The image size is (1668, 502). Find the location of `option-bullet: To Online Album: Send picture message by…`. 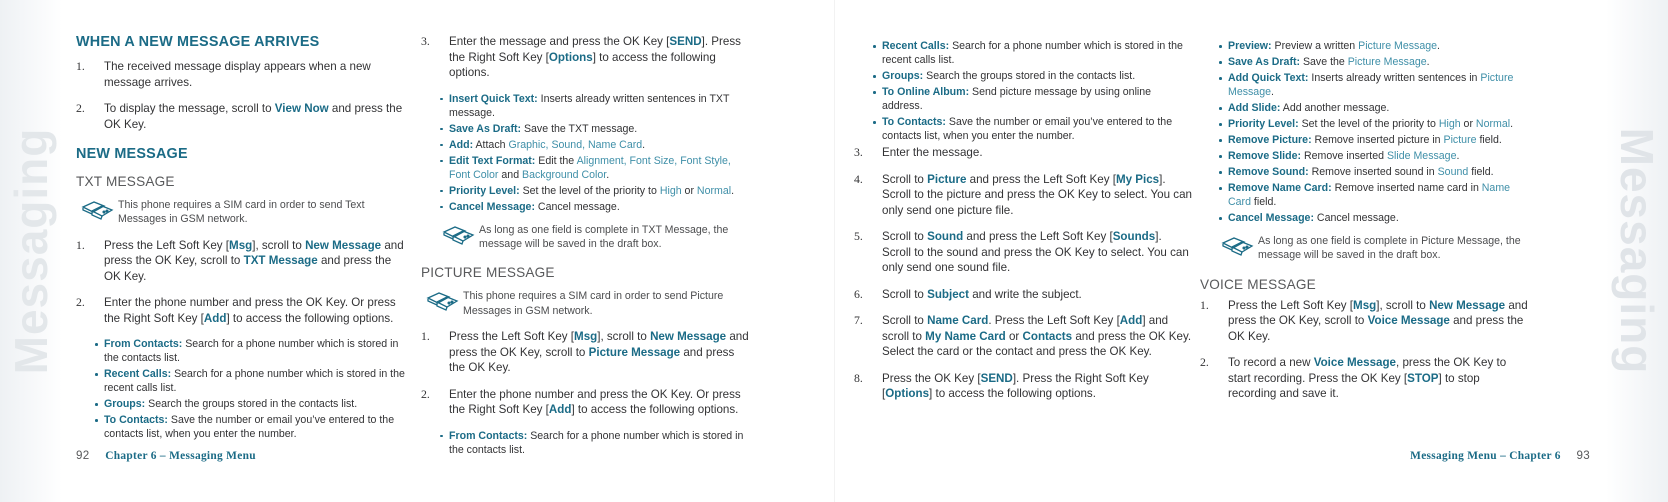

option-bullet: To Online Album: Send picture message by… is located at coordinates (1031, 99).